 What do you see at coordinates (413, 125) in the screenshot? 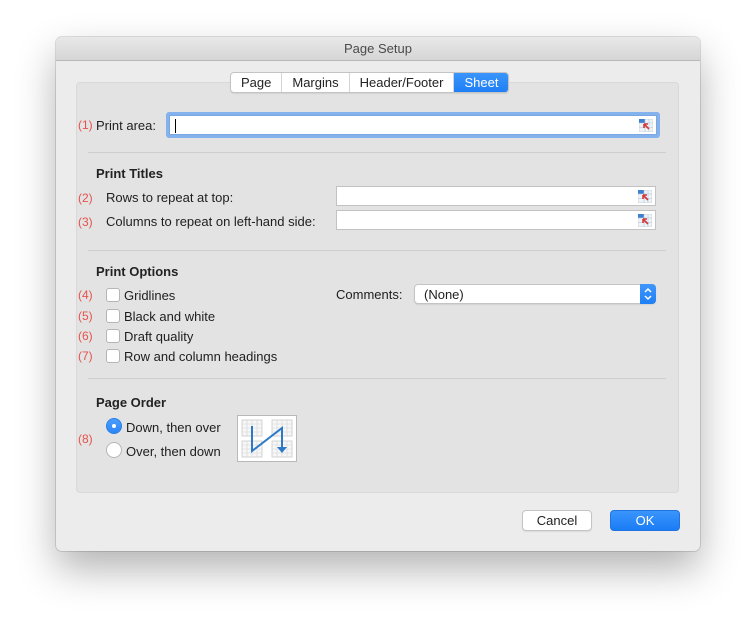
I see `print-area-input` at bounding box center [413, 125].